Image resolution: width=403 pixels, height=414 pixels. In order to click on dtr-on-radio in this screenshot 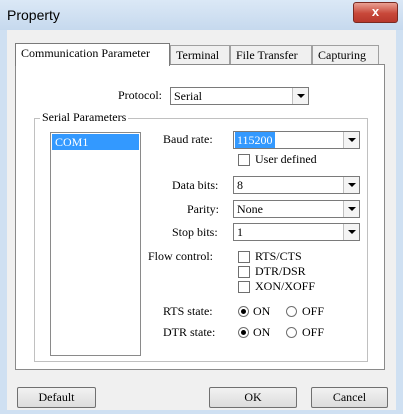, I will do `click(243, 332)`.